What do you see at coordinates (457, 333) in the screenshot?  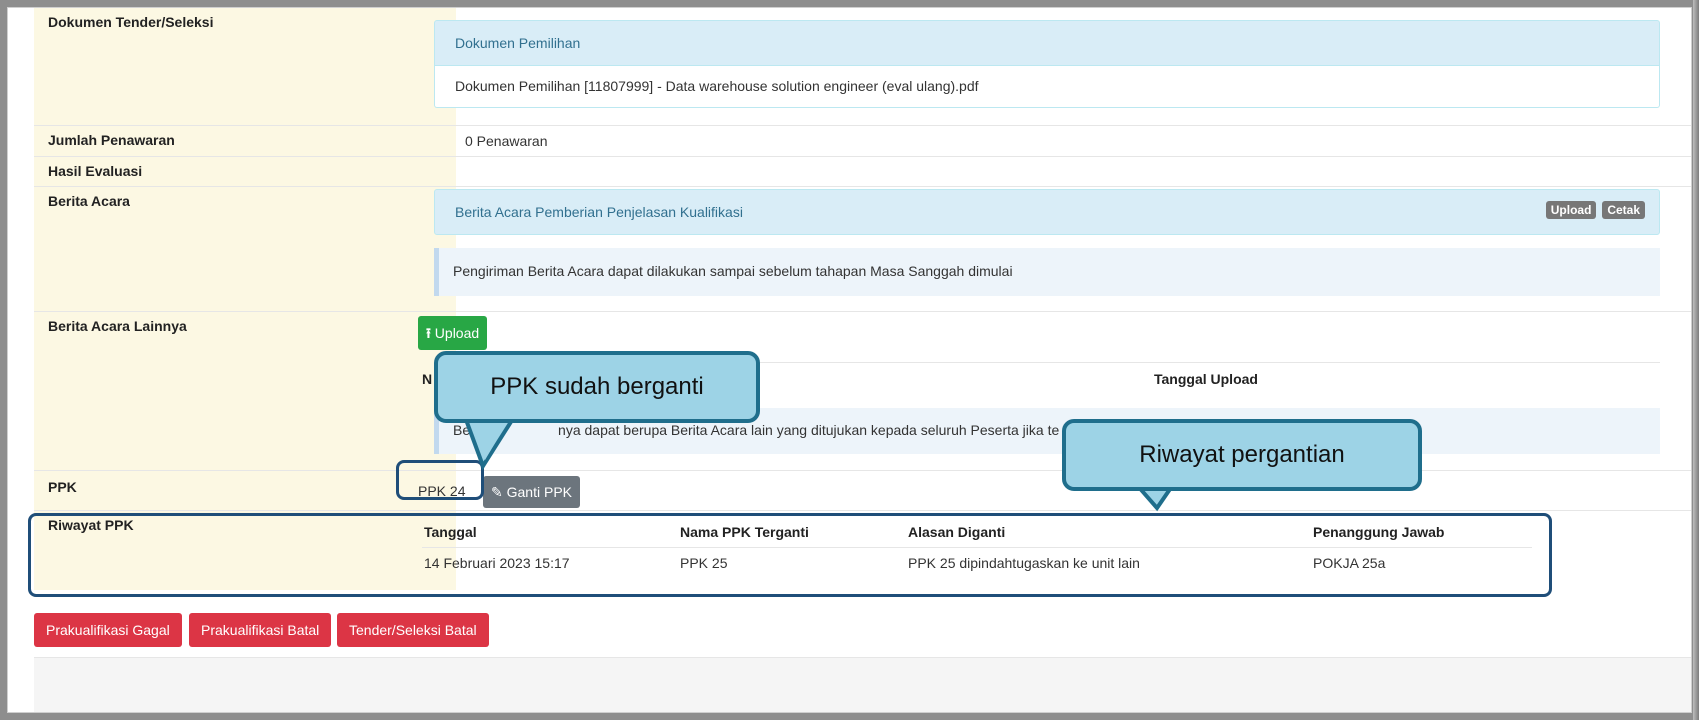 I see `upload-label: Upload` at bounding box center [457, 333].